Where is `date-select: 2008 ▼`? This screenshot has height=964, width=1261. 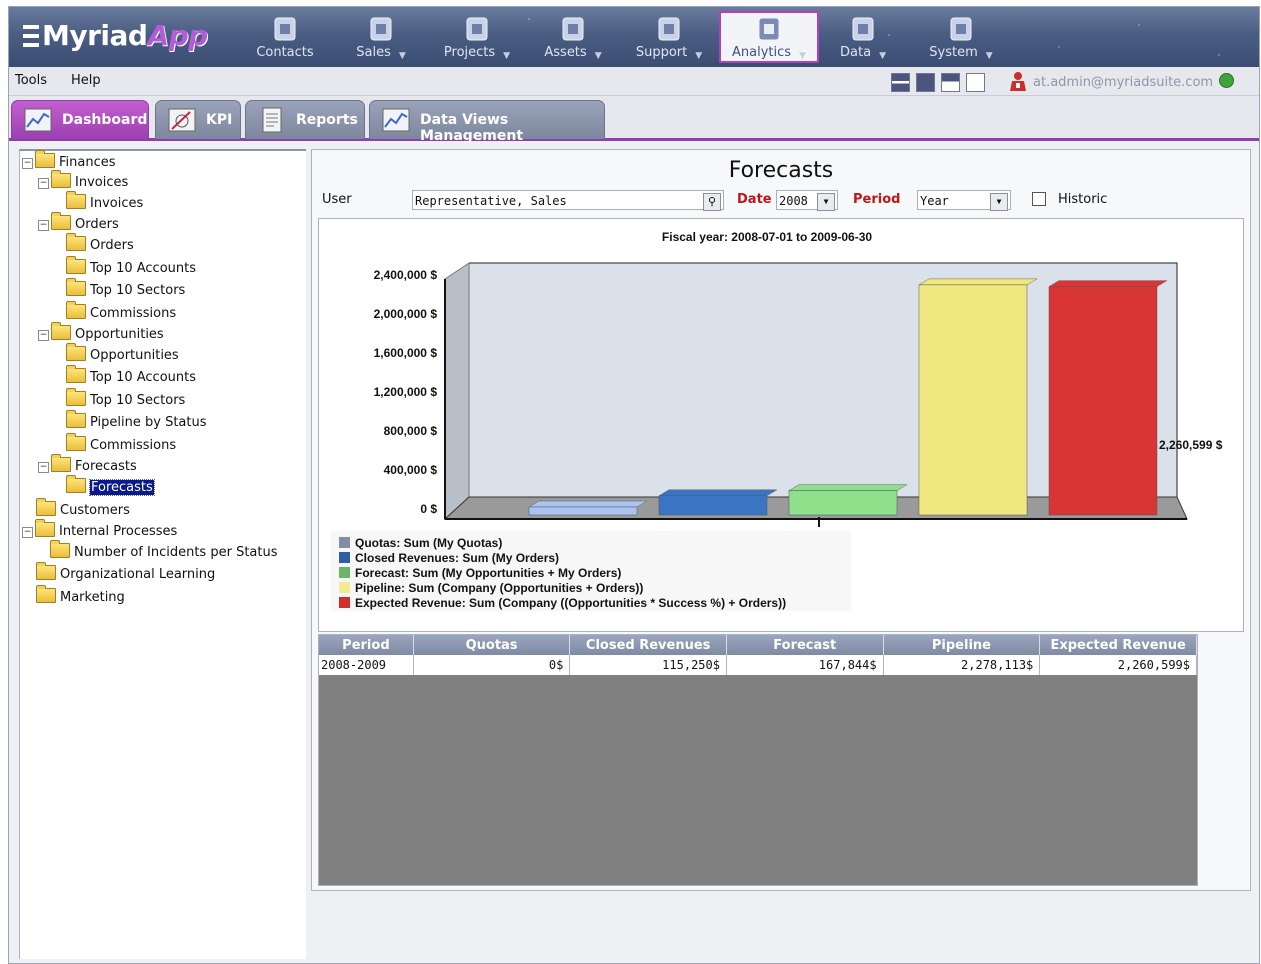 date-select: 2008 ▼ is located at coordinates (807, 200).